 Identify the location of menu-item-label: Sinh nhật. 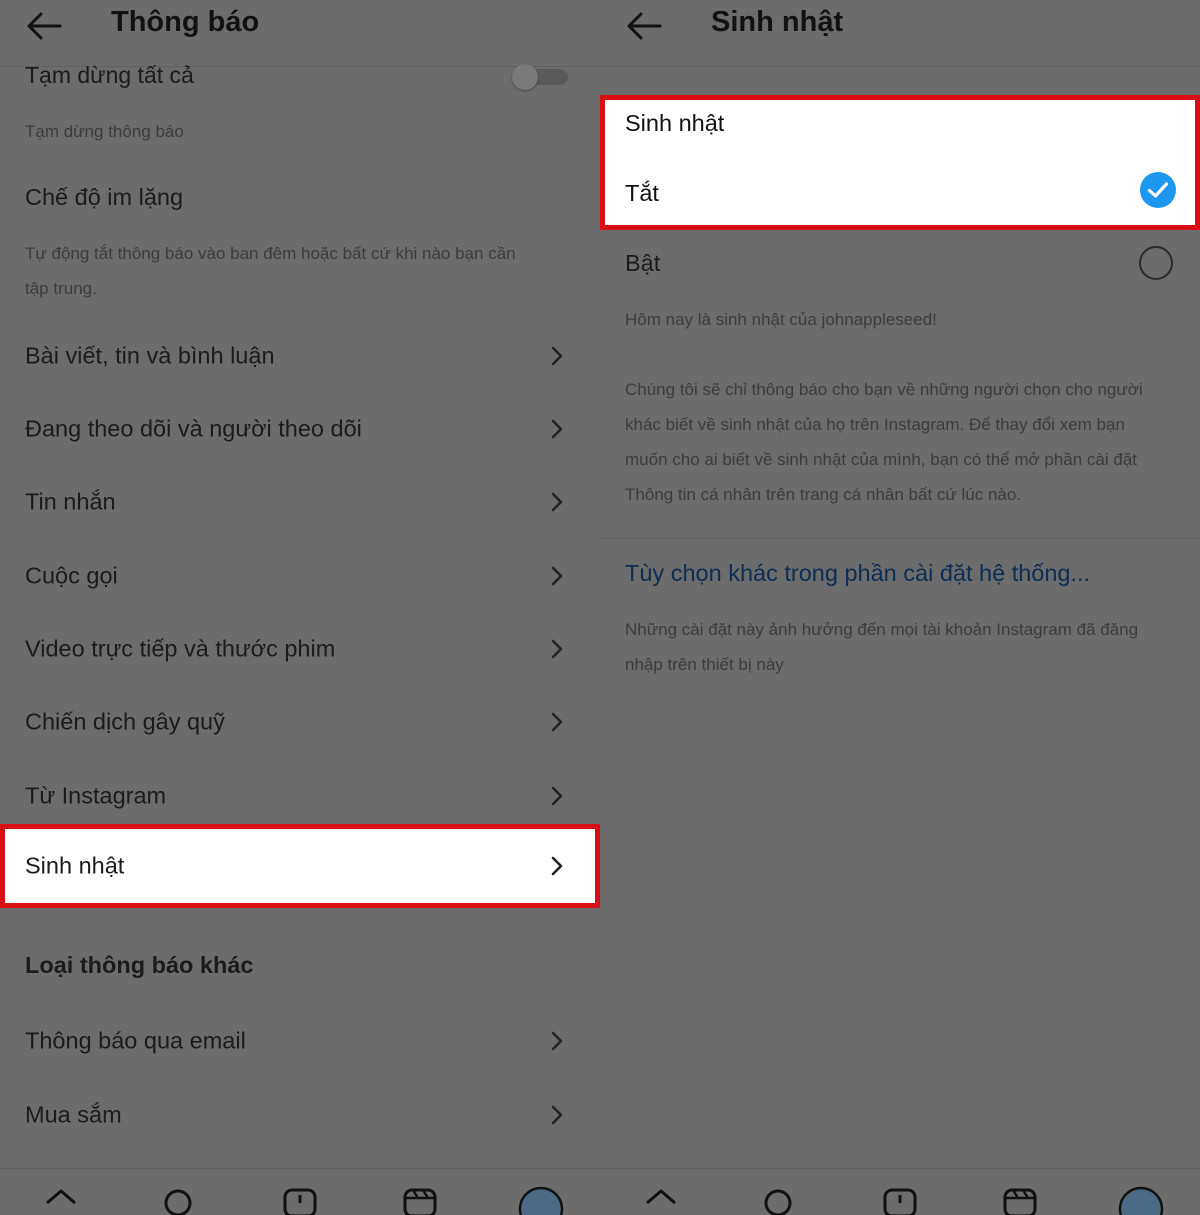
(75, 865).